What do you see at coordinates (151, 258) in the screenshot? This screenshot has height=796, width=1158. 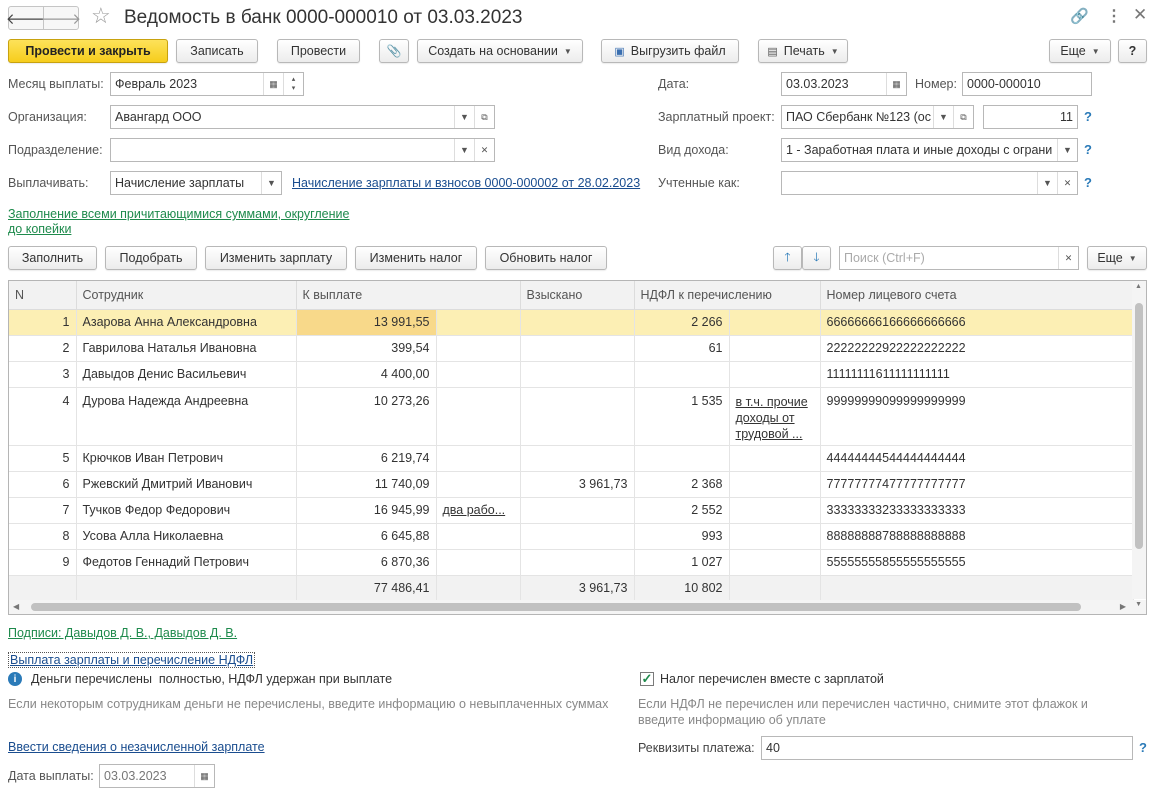 I see `pick-button: Подобрать` at bounding box center [151, 258].